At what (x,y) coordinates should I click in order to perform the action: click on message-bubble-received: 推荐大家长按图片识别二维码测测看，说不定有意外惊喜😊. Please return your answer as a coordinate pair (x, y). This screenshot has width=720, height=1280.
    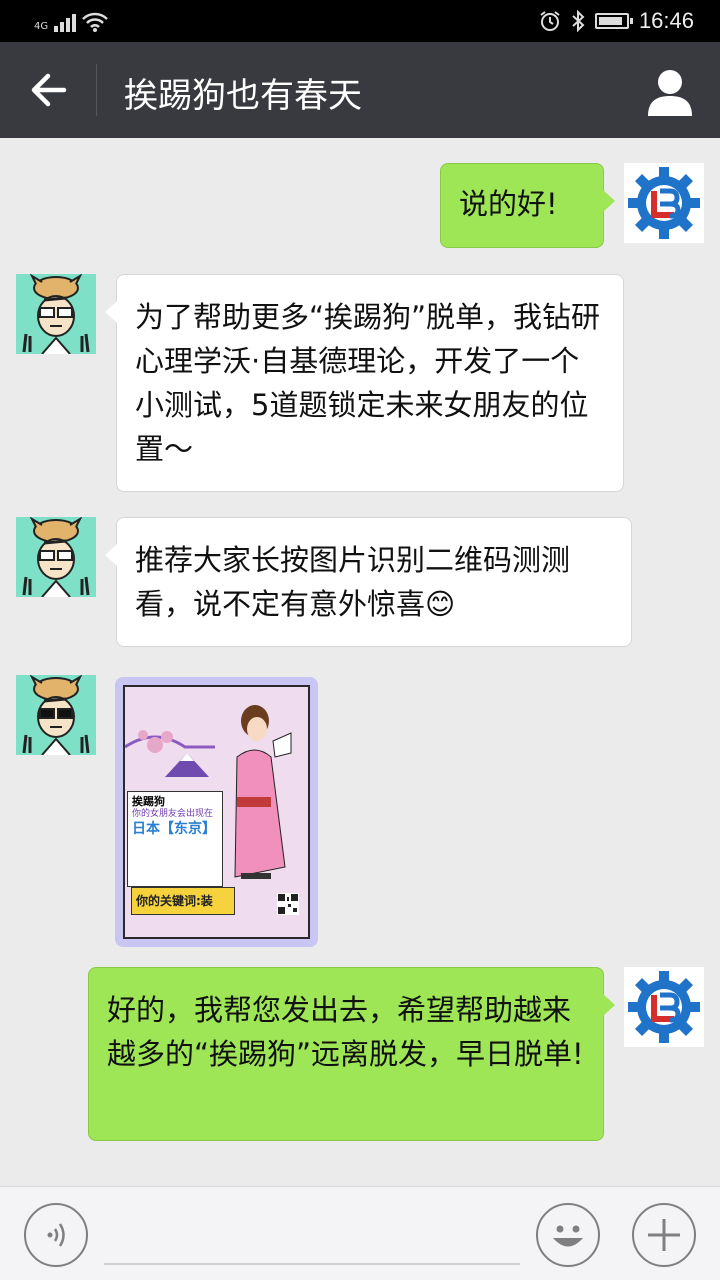
    Looking at the image, I should click on (368, 582).